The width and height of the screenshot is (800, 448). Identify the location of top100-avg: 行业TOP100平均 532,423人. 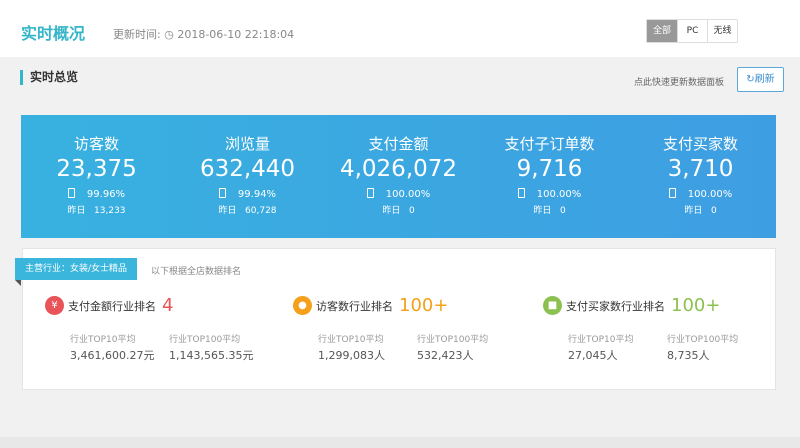
(452, 347).